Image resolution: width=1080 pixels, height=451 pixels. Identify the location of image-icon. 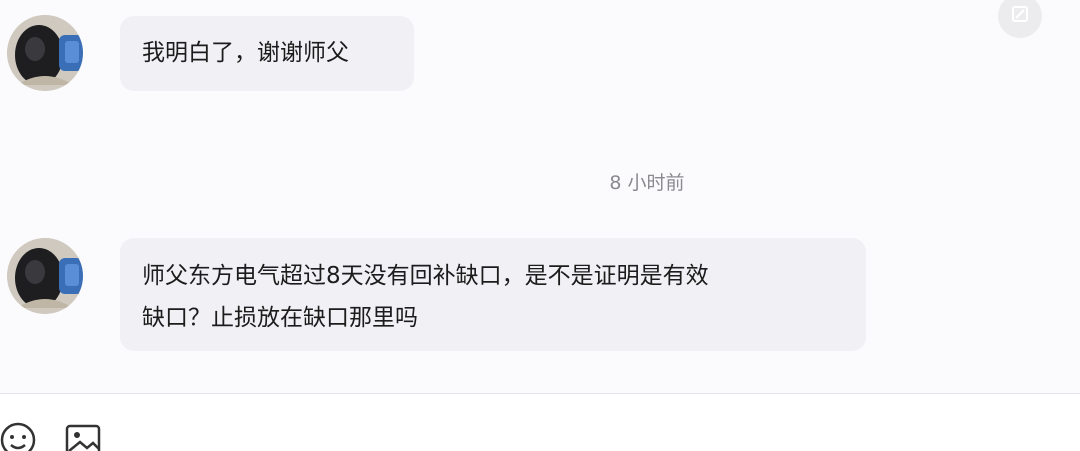
(84, 434).